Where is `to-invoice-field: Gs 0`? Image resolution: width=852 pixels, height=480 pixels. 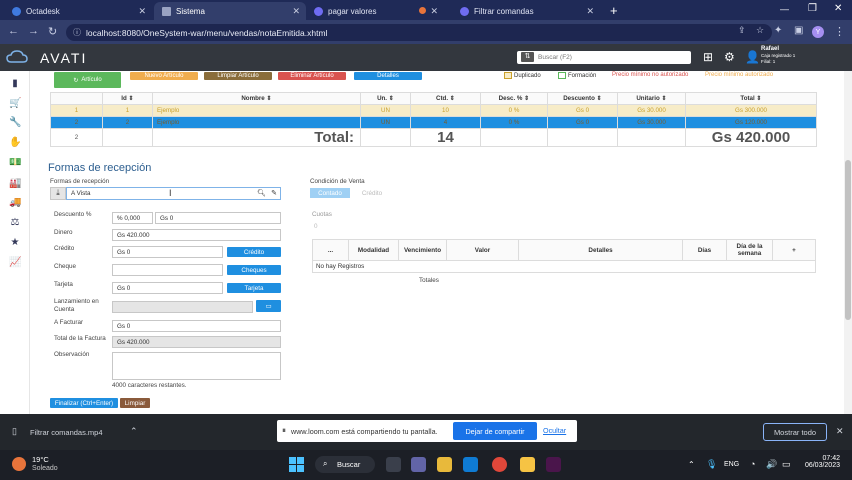
to-invoice-field: Gs 0 is located at coordinates (196, 326).